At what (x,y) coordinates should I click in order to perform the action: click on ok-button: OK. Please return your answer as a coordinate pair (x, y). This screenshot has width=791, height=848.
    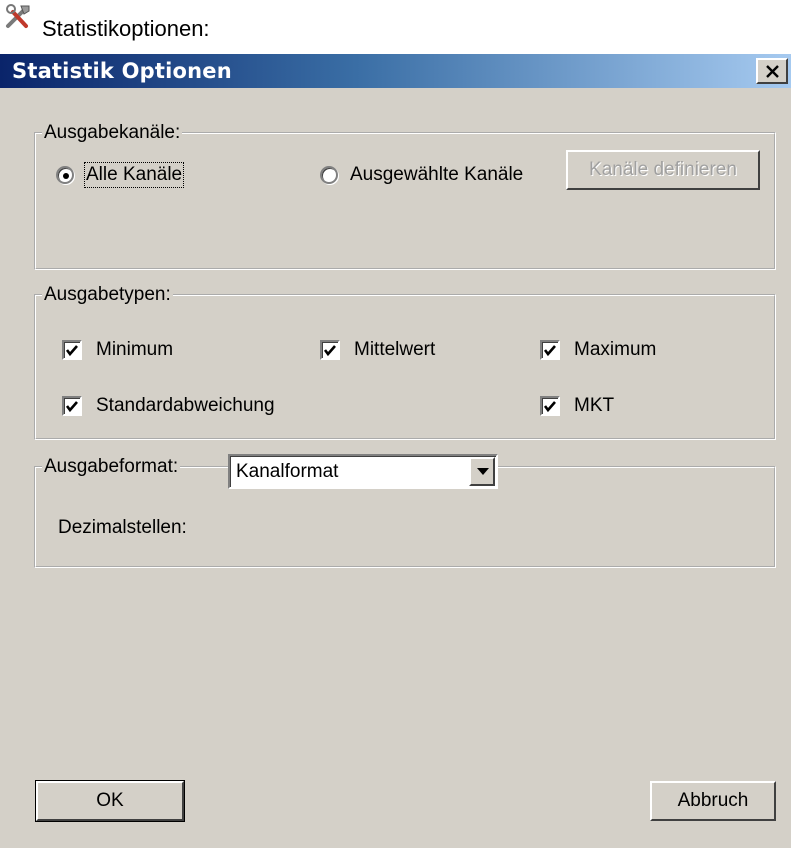
    Looking at the image, I should click on (110, 801).